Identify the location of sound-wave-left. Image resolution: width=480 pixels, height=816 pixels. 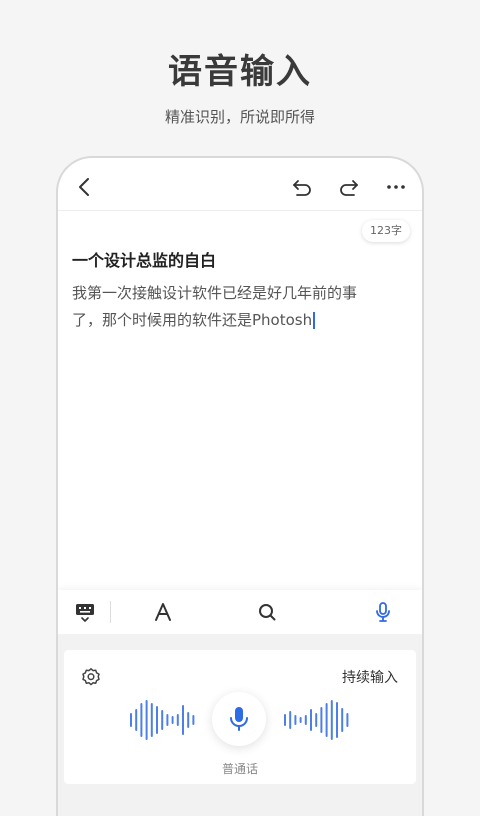
(162, 720).